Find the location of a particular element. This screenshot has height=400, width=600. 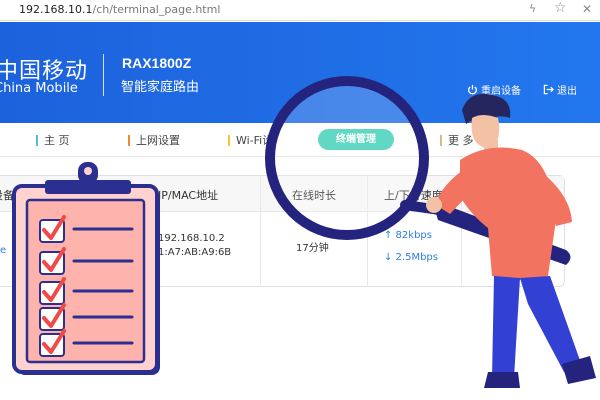

clipboard-illustration is located at coordinates (86, 268).